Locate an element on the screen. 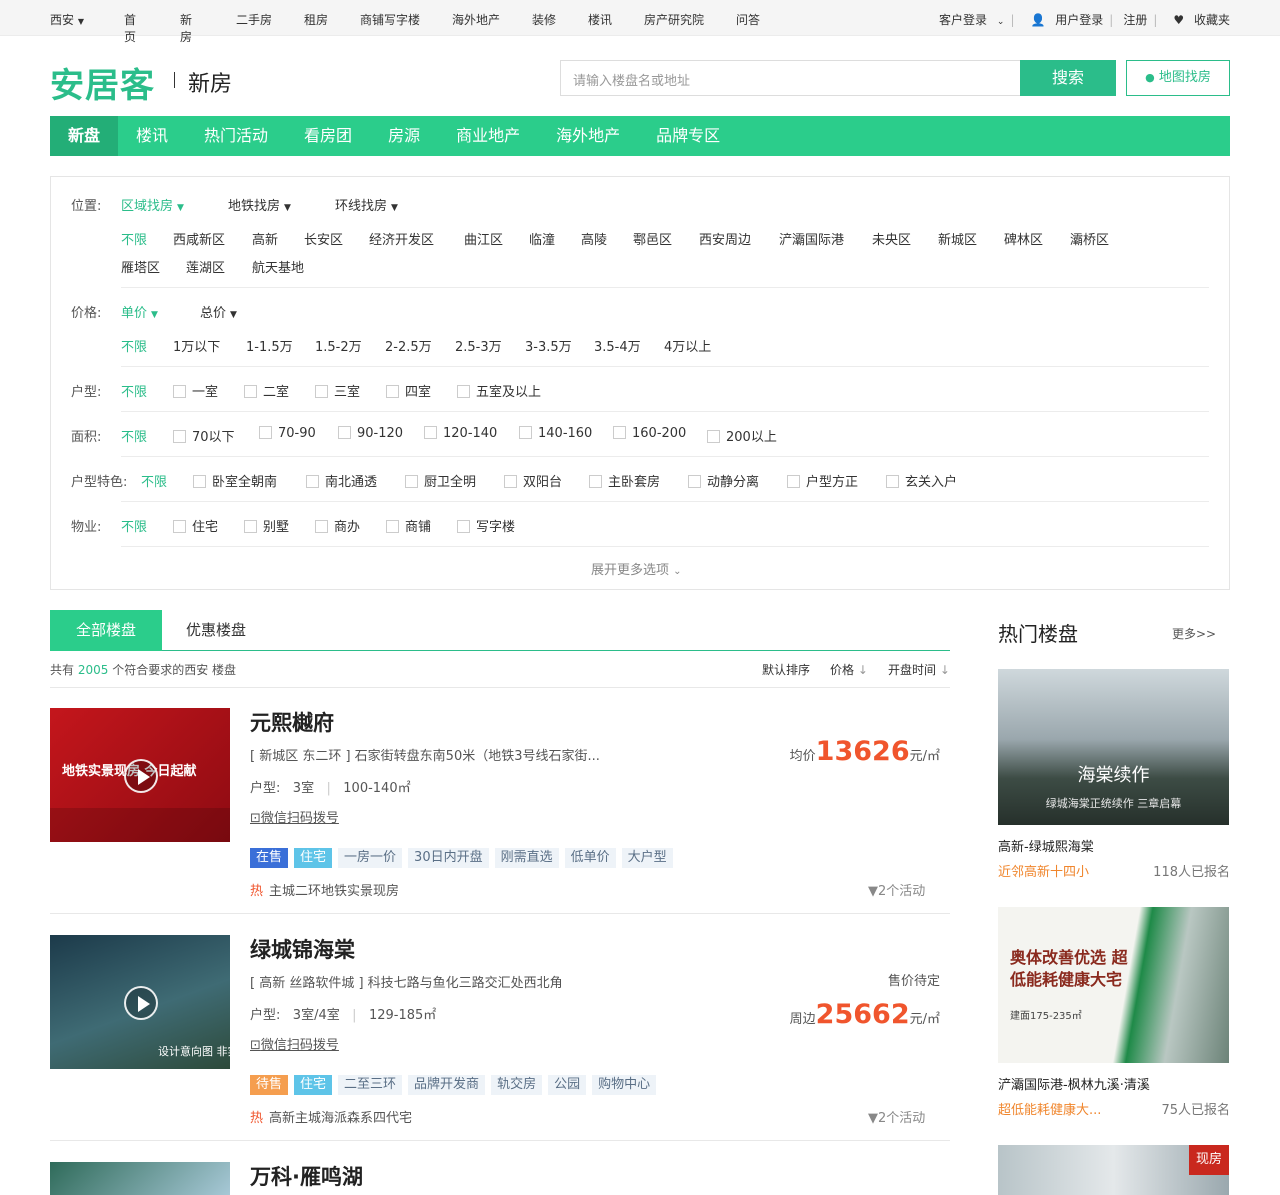 Image resolution: width=1280 pixels, height=1195 pixels. features-checkbox: 厨卫全明 is located at coordinates (440, 480).